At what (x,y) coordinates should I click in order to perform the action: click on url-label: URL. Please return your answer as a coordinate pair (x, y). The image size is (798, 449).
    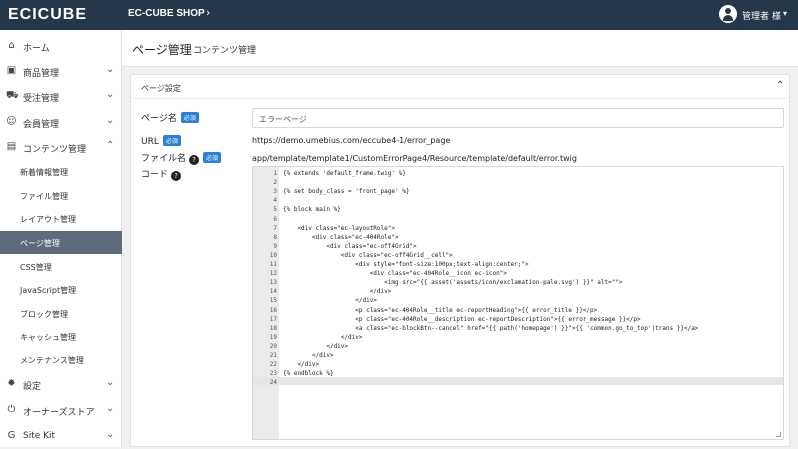
    Looking at the image, I should click on (150, 142).